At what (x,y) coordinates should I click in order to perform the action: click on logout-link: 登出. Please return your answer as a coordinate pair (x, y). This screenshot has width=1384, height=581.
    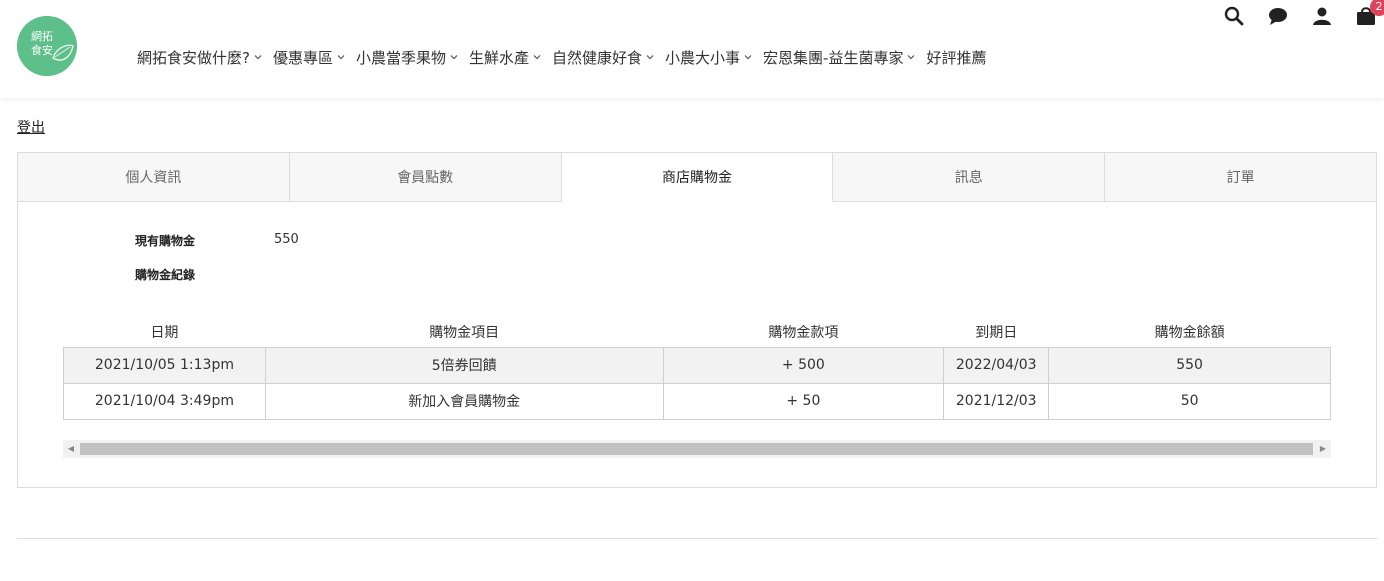
    Looking at the image, I should click on (31, 127).